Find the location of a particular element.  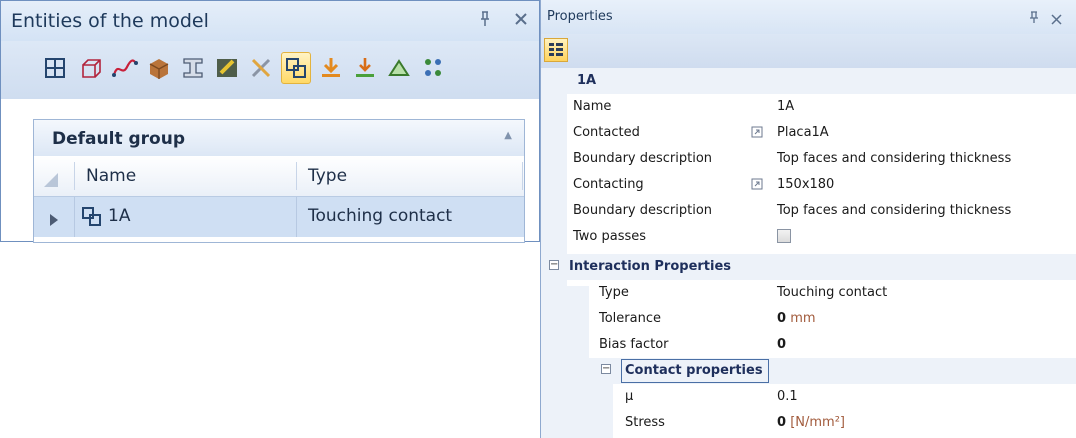

properties-toolbar is located at coordinates (808, 51).